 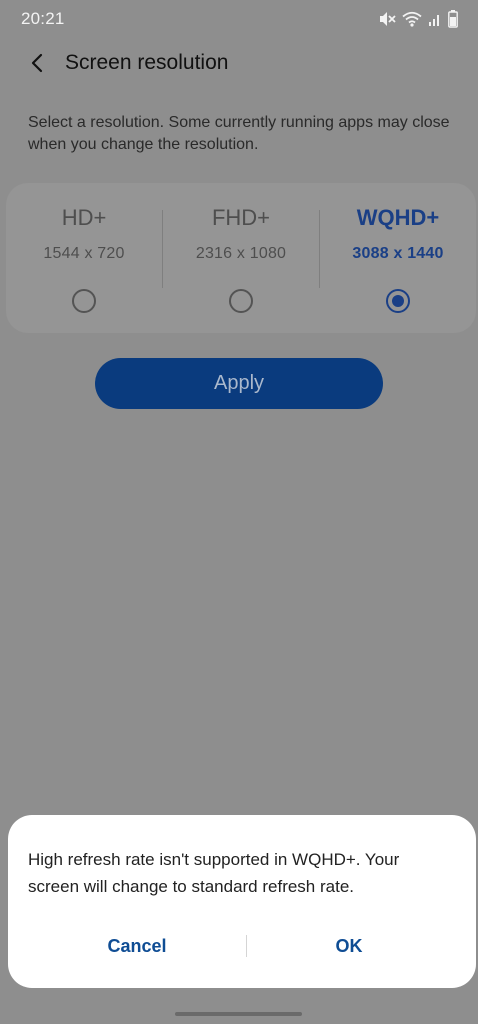 I want to click on home-indicator, so click(x=238, y=1014).